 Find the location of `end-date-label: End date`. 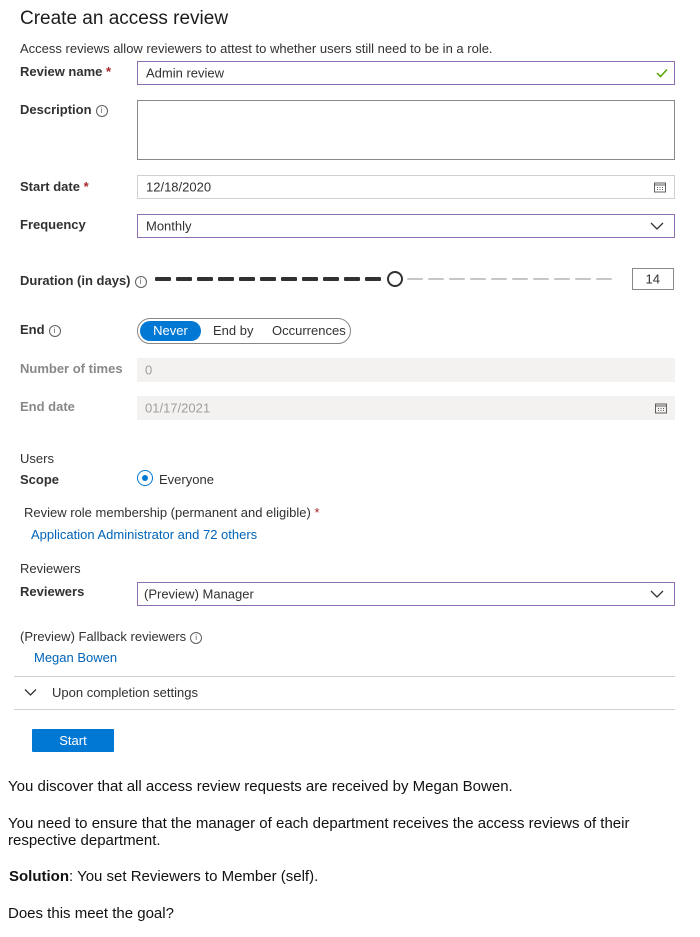

end-date-label: End date is located at coordinates (47, 406).